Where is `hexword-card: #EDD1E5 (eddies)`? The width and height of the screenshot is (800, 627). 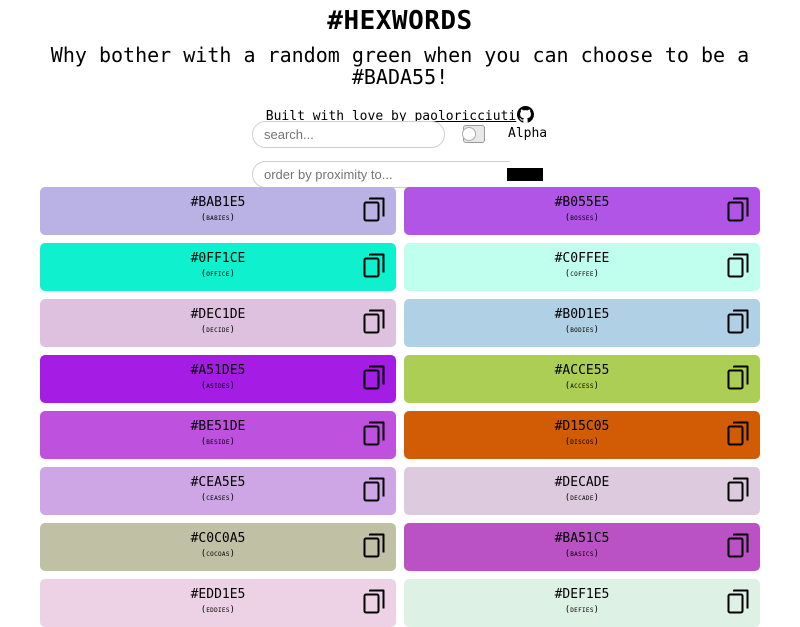
hexword-card: #EDD1E5 (eddies) is located at coordinates (218, 603).